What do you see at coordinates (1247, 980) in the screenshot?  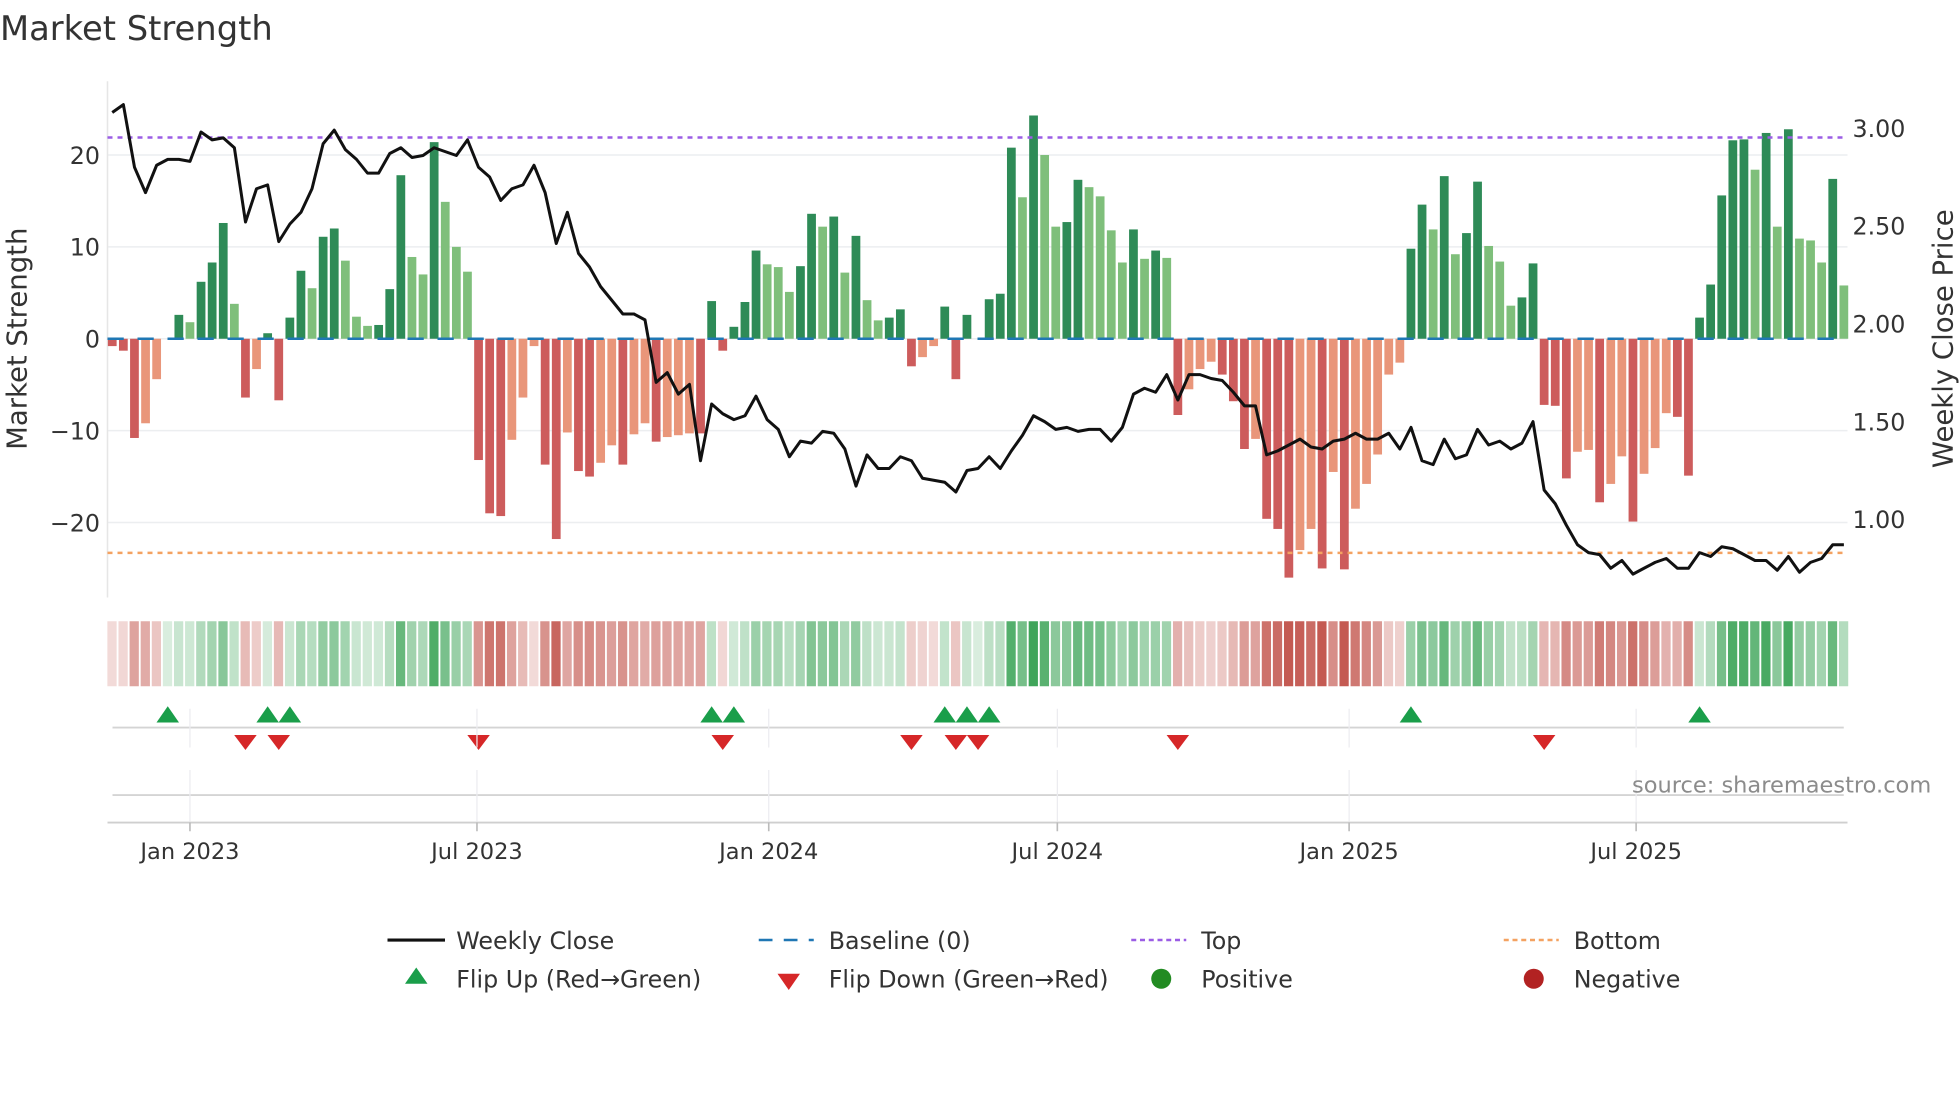 I see `legend-label: Positive` at bounding box center [1247, 980].